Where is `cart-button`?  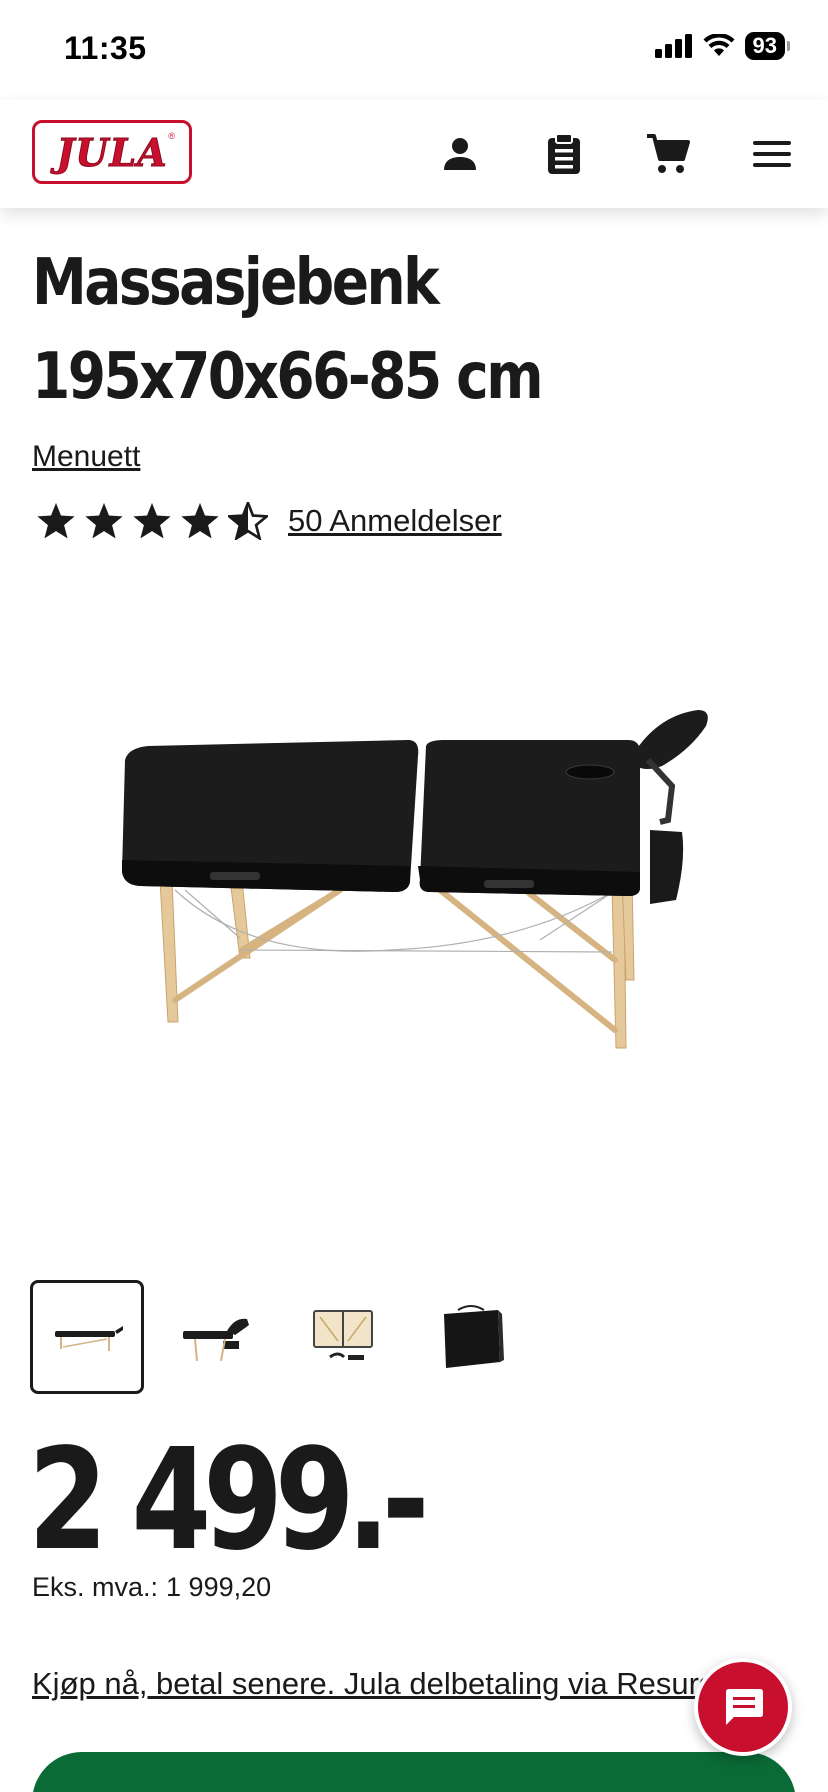
cart-button is located at coordinates (668, 154).